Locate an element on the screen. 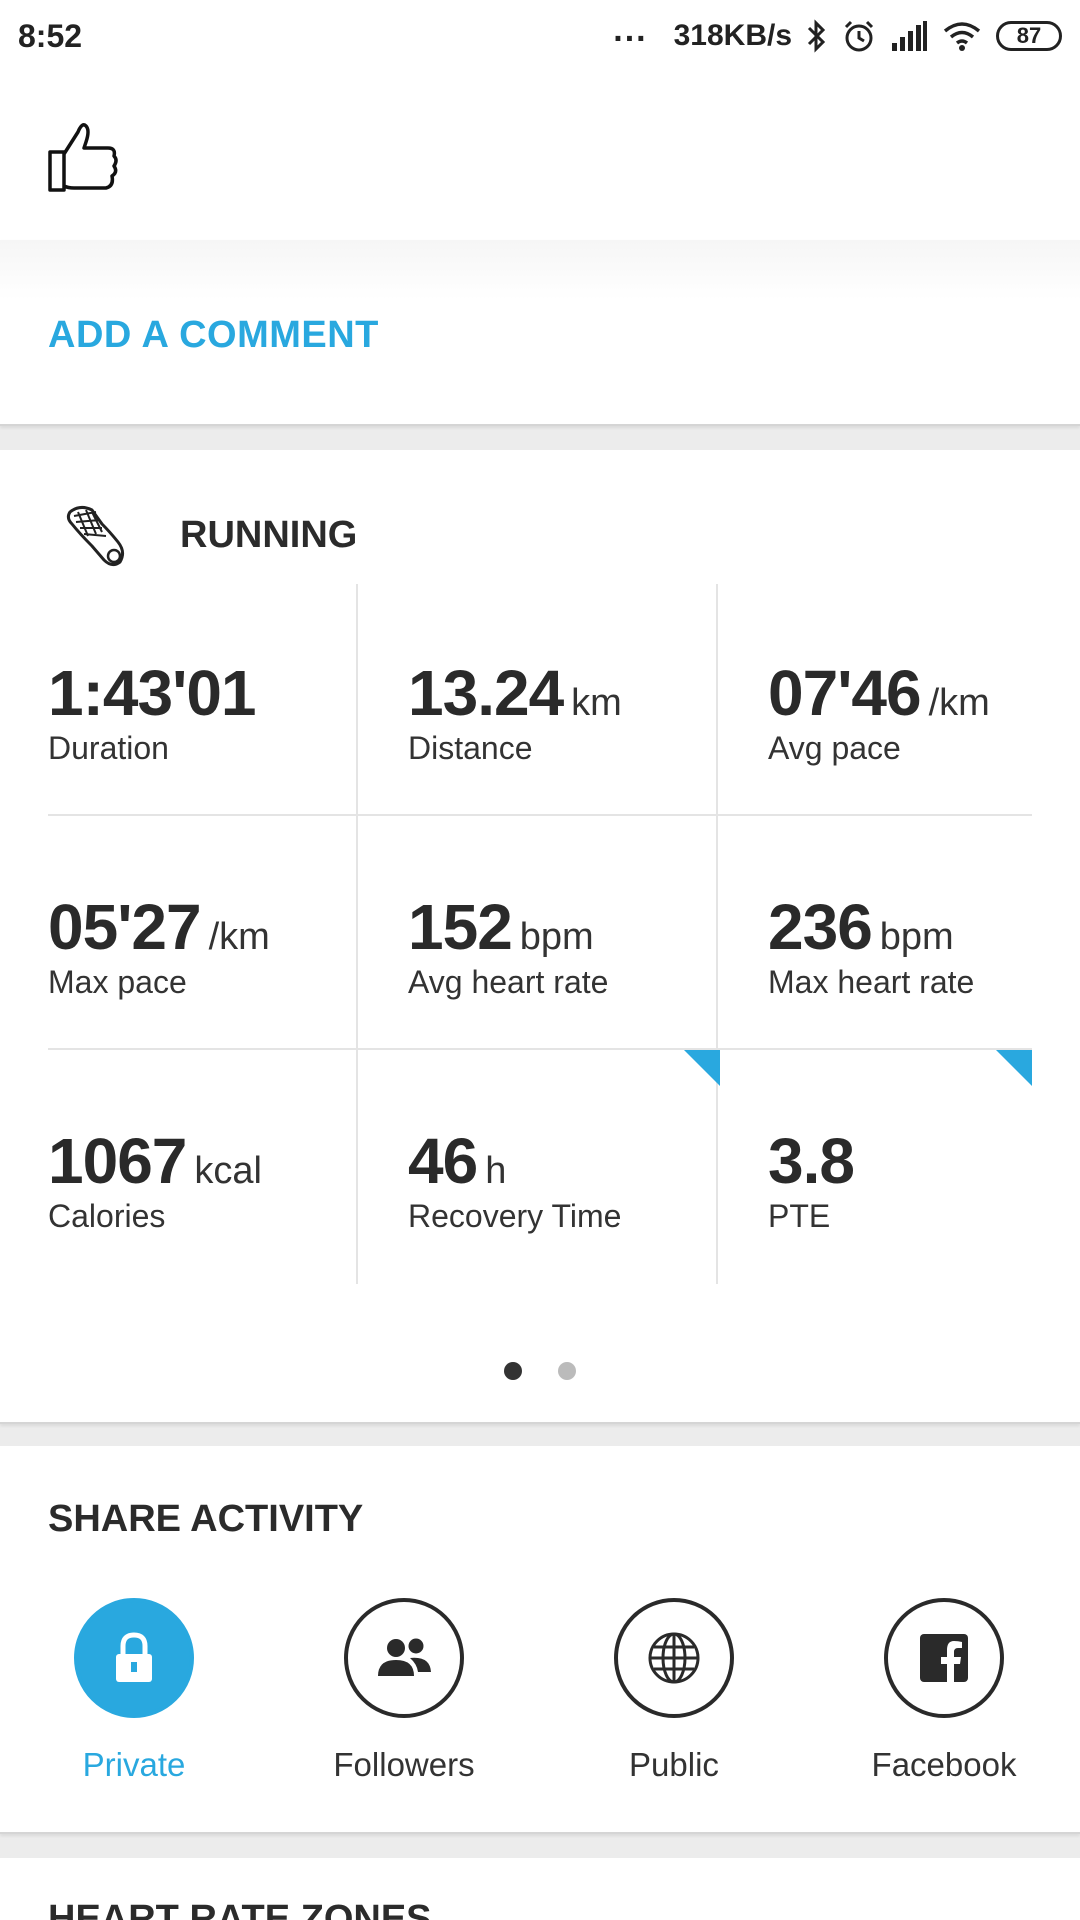 The width and height of the screenshot is (1080, 1920). stat-unit: kcal is located at coordinates (228, 1171).